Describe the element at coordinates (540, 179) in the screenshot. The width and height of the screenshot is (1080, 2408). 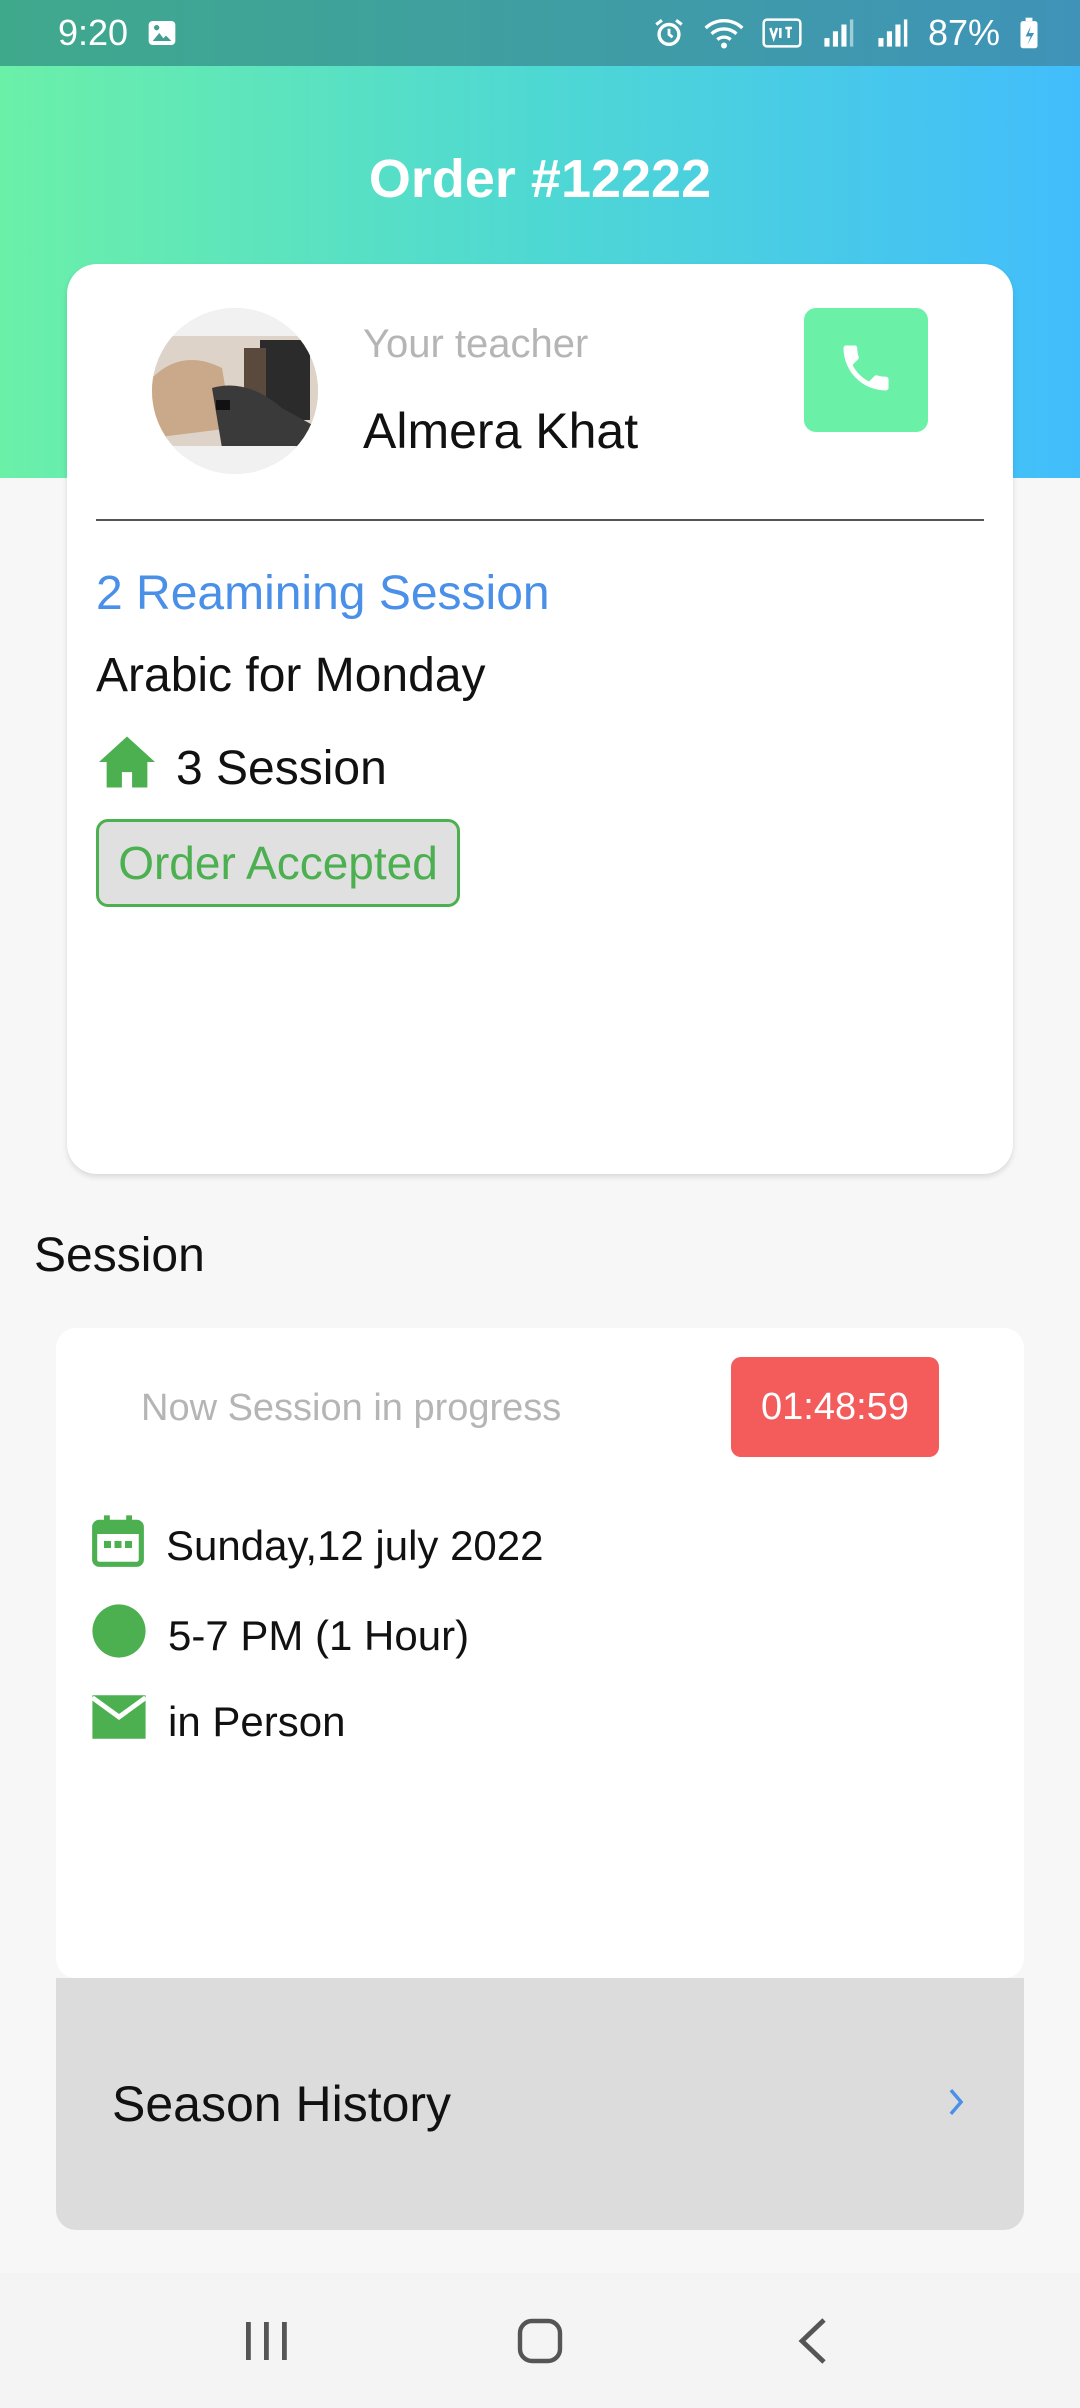
I see `page-title: Order #12222` at that location.